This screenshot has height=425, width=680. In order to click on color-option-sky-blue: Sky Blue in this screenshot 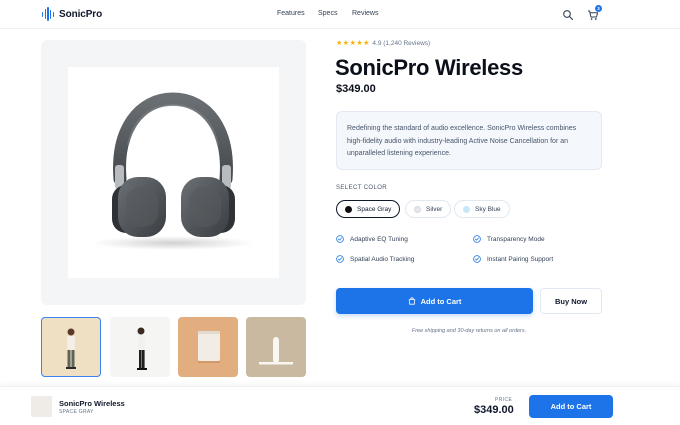, I will do `click(482, 209)`.